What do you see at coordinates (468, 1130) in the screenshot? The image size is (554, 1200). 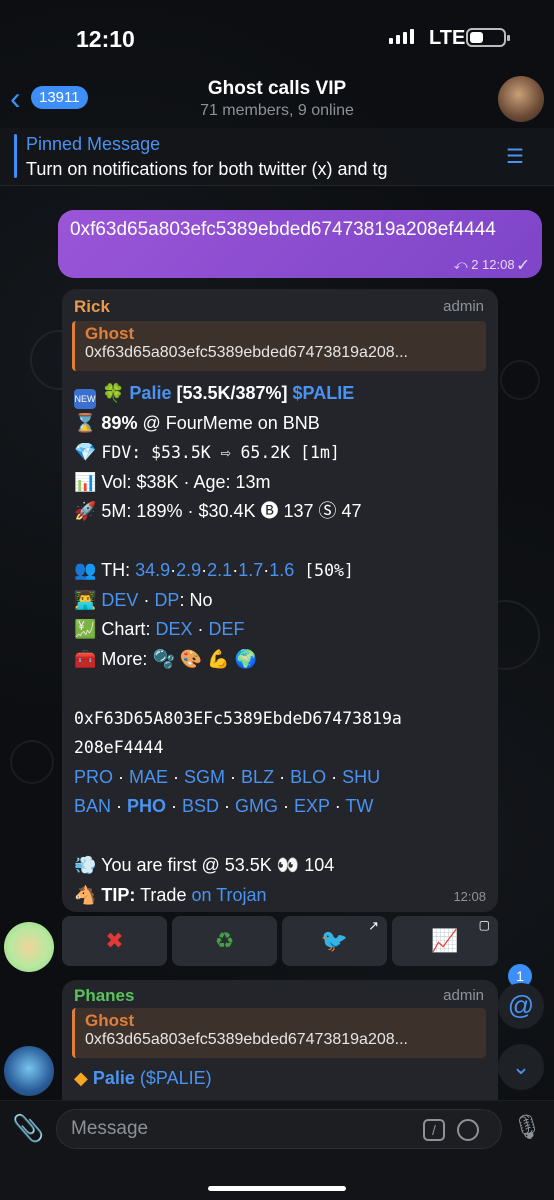 I see `schedule-icon` at bounding box center [468, 1130].